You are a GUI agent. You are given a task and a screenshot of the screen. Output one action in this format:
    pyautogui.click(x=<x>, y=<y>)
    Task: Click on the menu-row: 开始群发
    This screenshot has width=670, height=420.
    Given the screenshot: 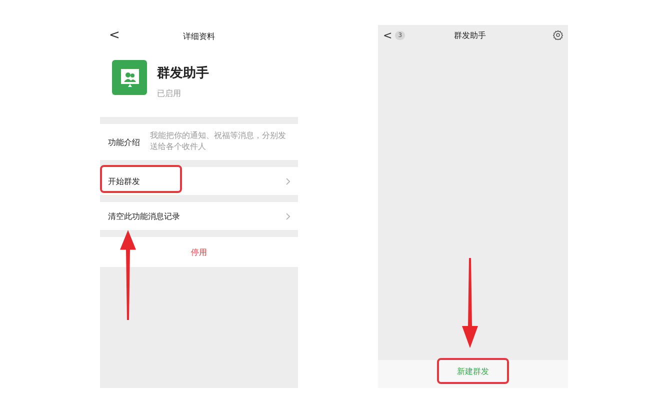 What is the action you would take?
    pyautogui.click(x=199, y=181)
    